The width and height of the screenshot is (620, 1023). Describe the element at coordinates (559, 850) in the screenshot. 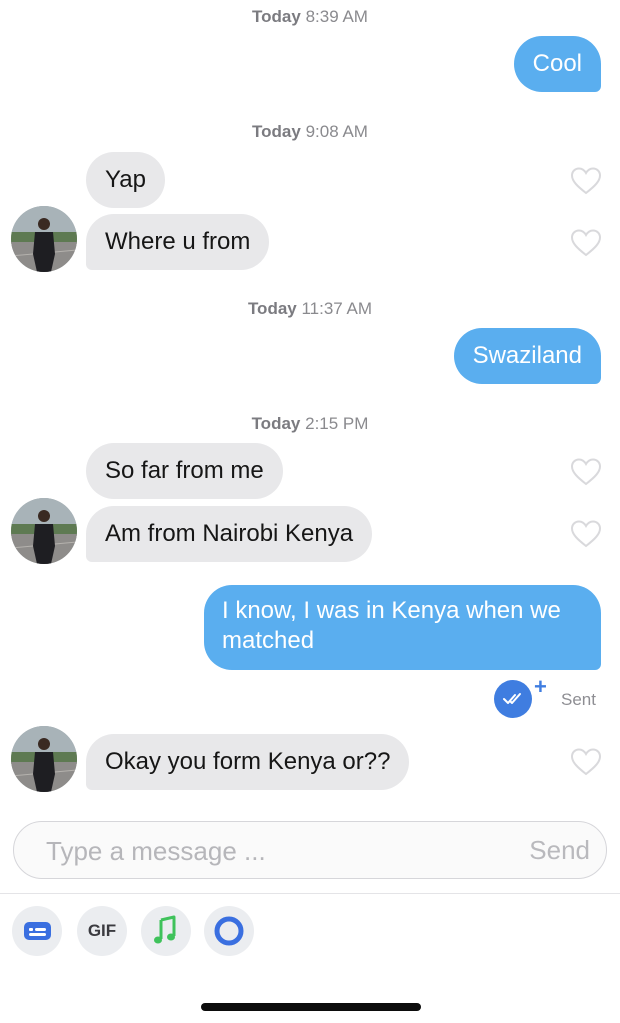

I see `send-button: Send` at that location.